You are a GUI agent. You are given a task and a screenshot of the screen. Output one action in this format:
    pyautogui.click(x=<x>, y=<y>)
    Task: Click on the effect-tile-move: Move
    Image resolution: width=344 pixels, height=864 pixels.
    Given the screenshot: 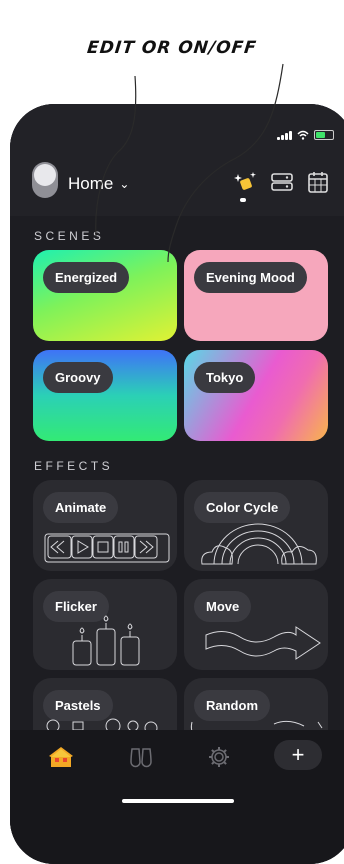 What is the action you would take?
    pyautogui.click(x=256, y=624)
    